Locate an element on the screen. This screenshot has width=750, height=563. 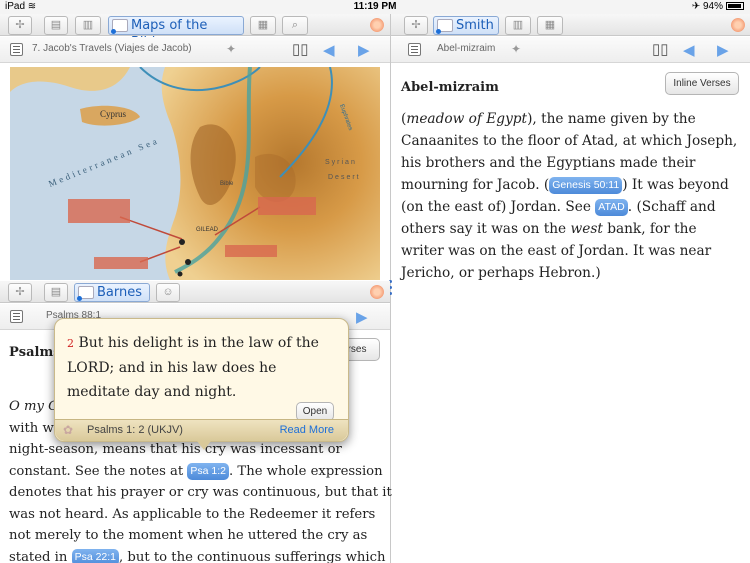
map-tab-icon is located at coordinates (119, 26).